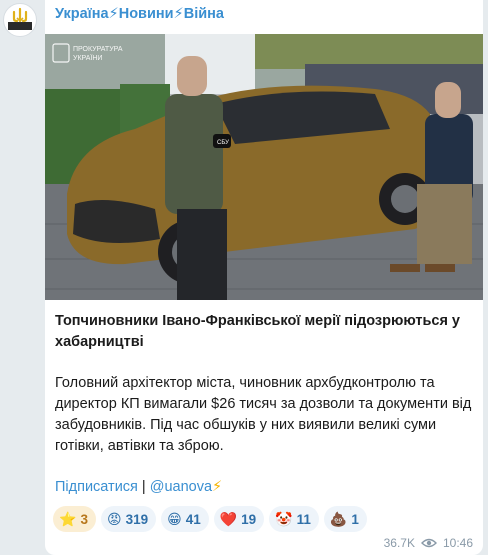 The image size is (488, 555). I want to click on eye-icon, so click(428, 543).